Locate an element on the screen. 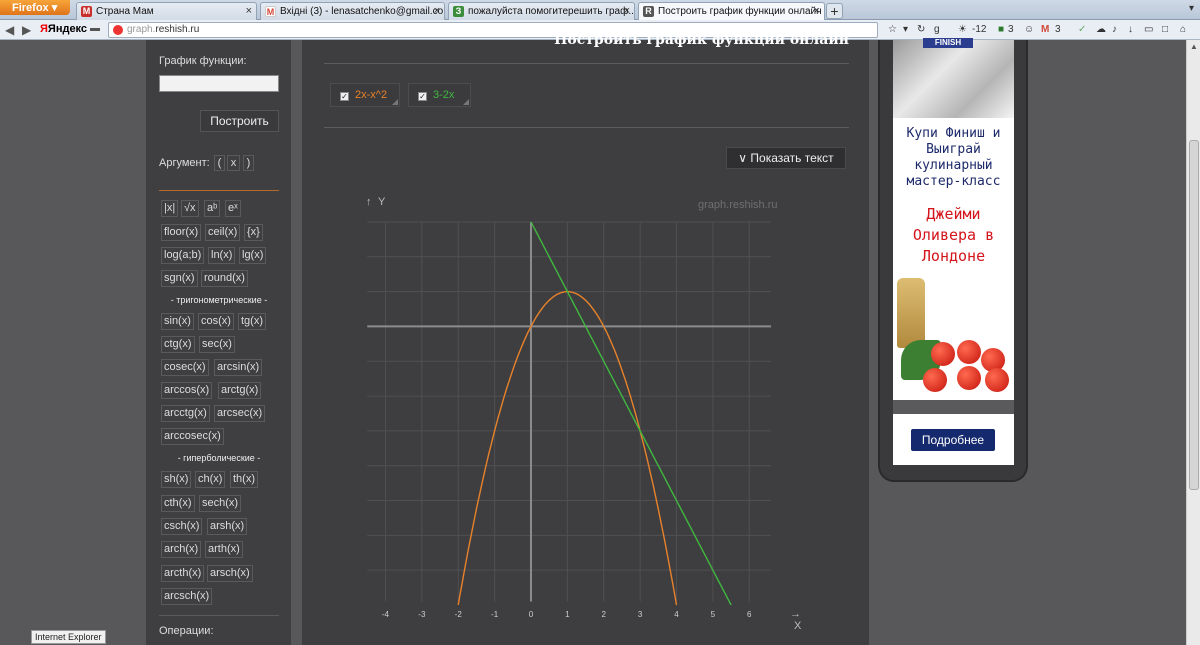 The image size is (1200, 645). operations-label: Операции: is located at coordinates (186, 631).